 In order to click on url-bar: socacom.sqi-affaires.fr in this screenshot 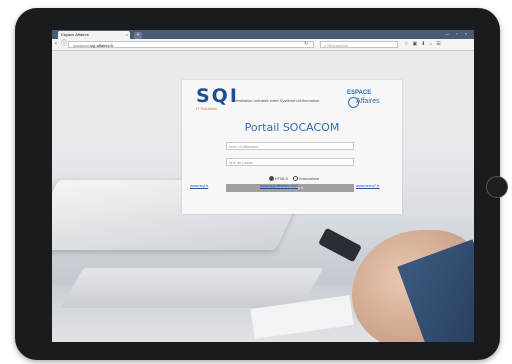, I will do `click(191, 44)`.